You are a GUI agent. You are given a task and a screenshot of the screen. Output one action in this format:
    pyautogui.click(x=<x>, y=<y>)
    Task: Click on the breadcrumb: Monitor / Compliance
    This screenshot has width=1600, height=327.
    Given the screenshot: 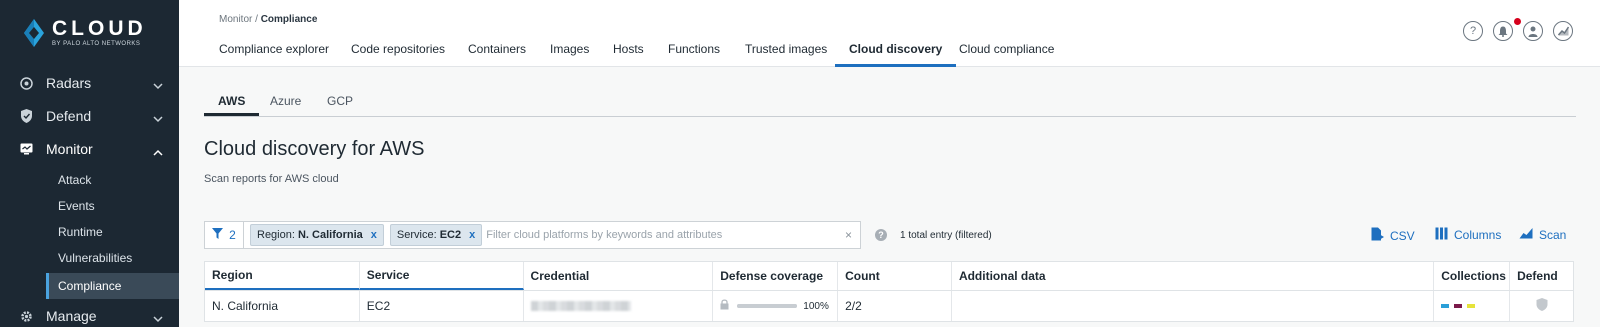 What is the action you would take?
    pyautogui.click(x=268, y=19)
    